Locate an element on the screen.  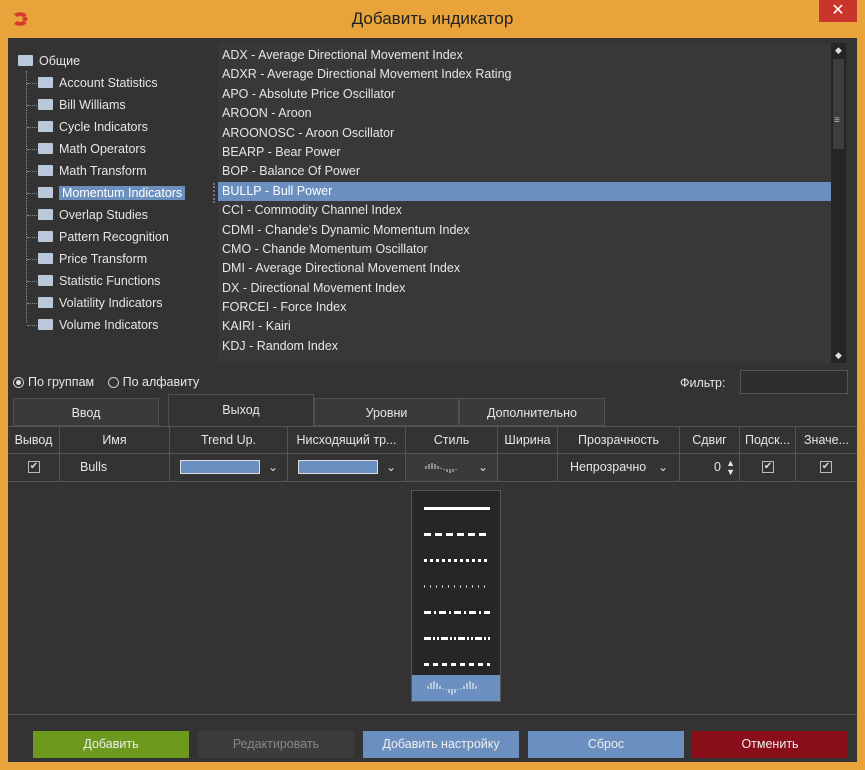
transparency-value: Непрозрачно is located at coordinates (608, 467).